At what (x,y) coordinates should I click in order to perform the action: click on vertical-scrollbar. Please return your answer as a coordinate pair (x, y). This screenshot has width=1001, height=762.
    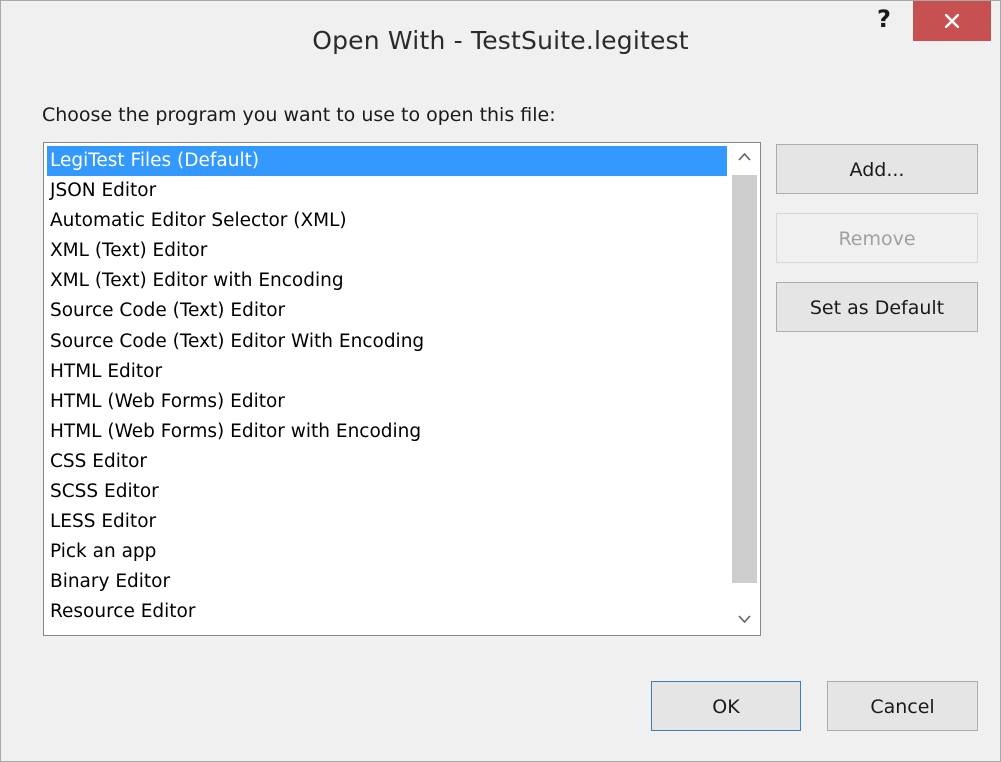
    Looking at the image, I should click on (744, 389).